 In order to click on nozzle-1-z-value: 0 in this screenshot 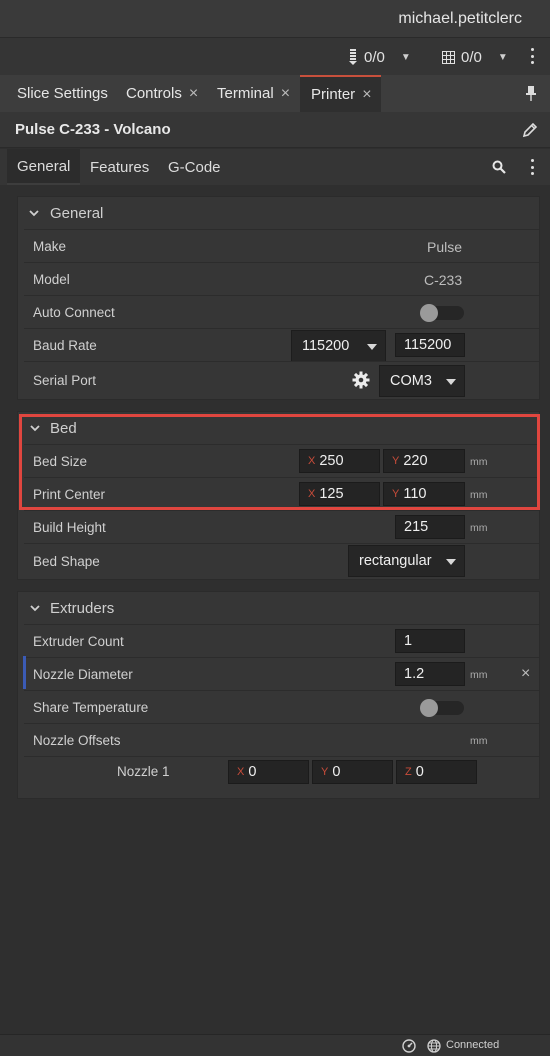, I will do `click(419, 772)`.